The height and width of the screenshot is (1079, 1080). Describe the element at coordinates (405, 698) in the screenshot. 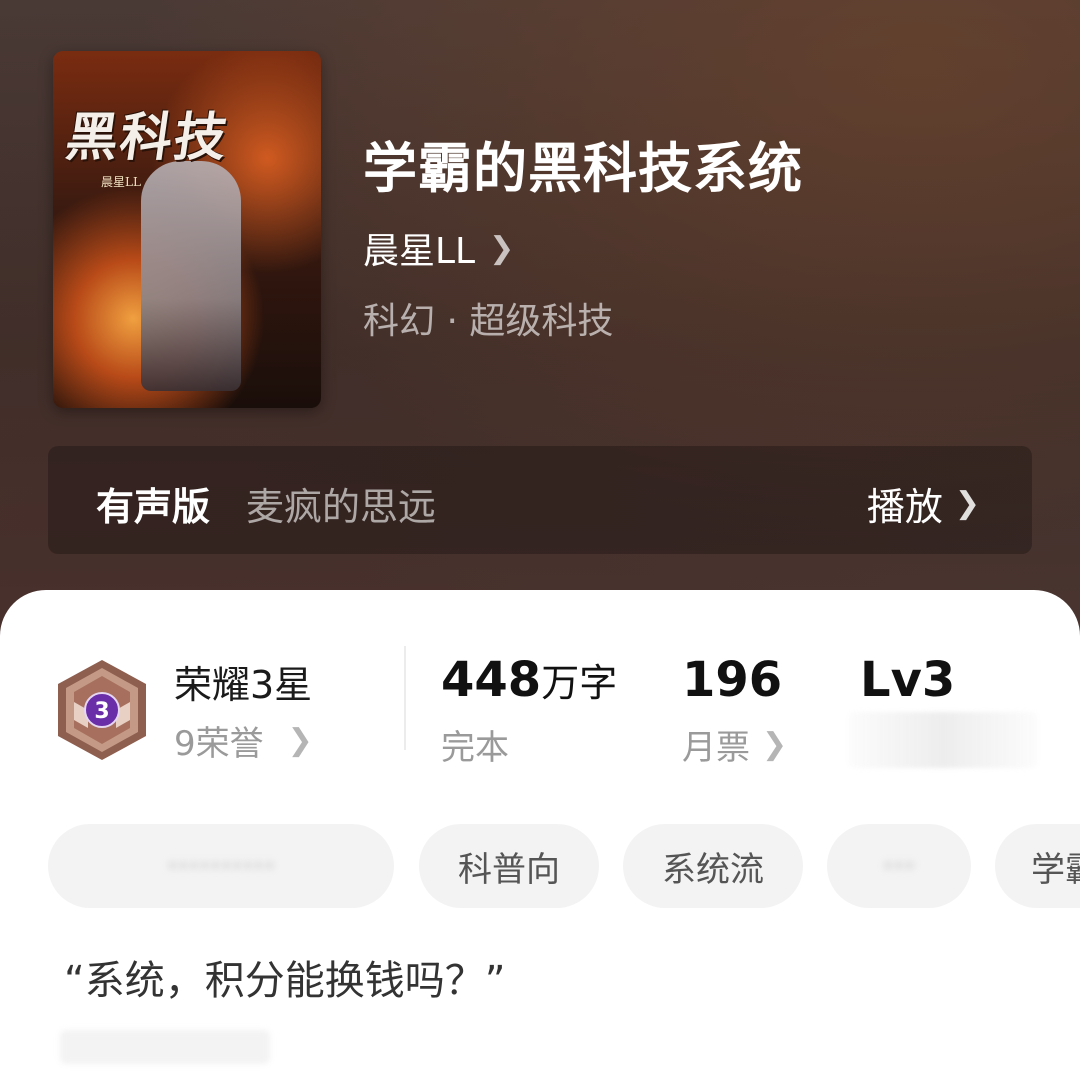

I see `stats-divider` at that location.